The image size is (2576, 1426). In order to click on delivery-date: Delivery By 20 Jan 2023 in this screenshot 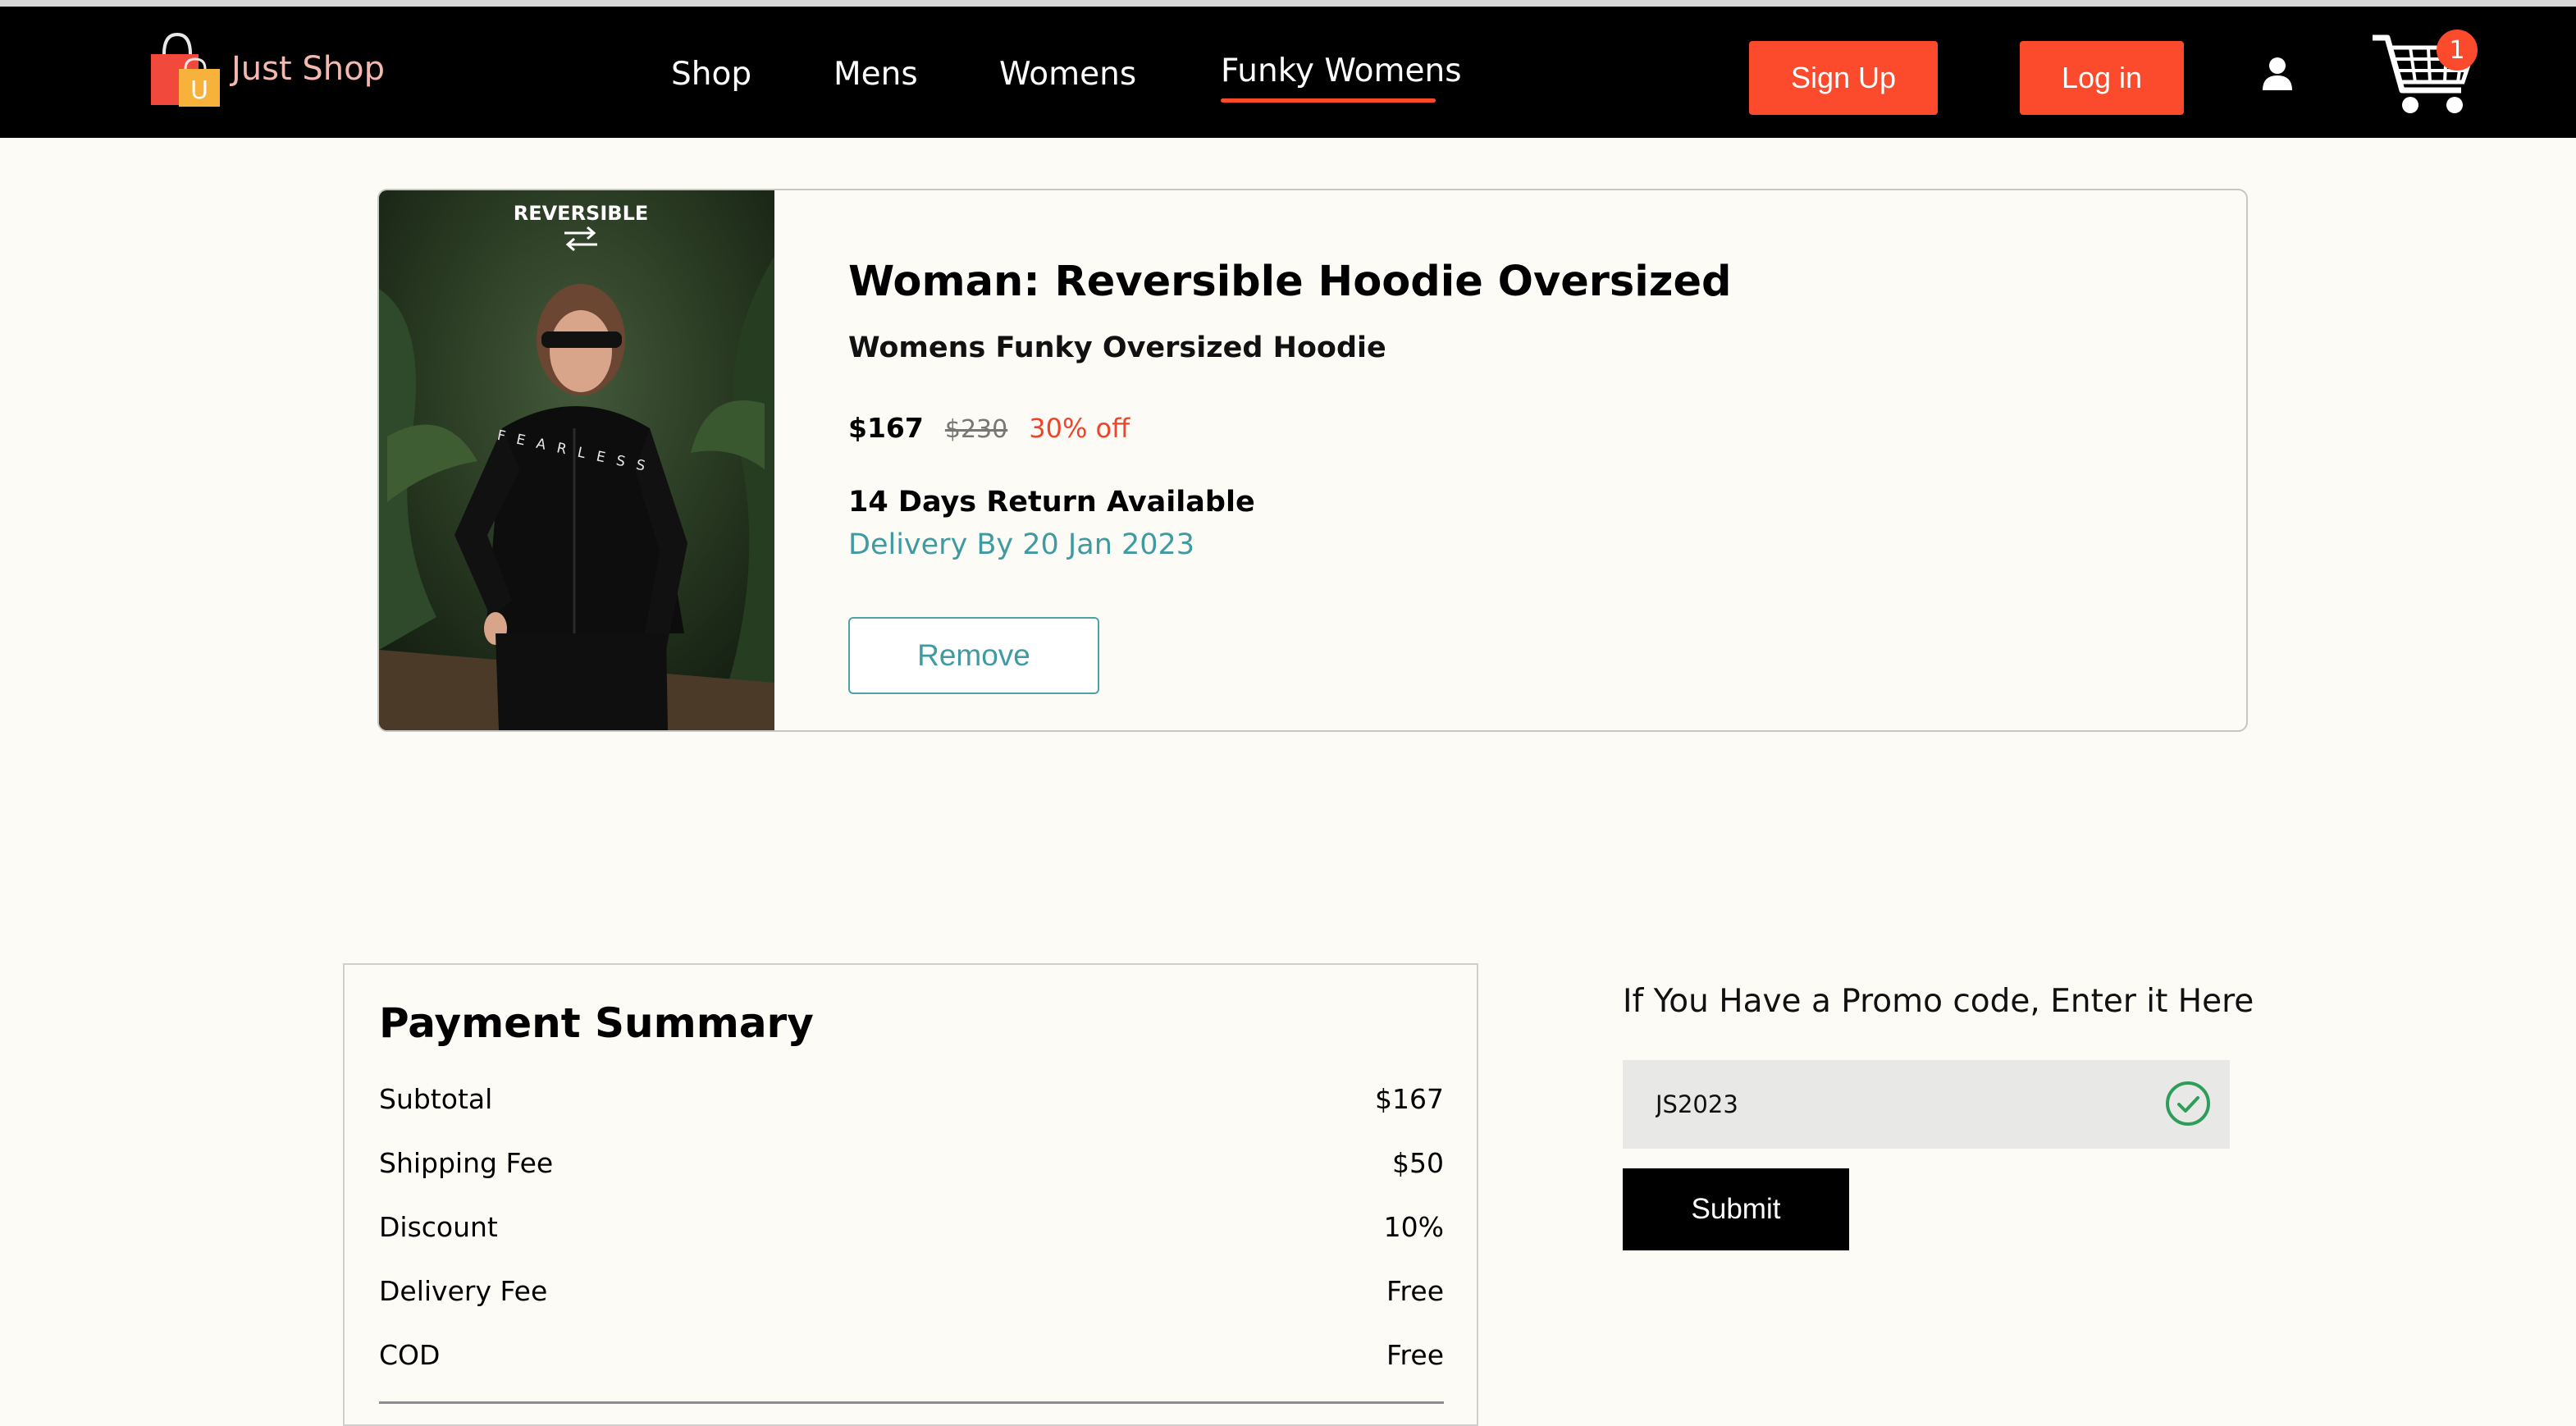, I will do `click(1022, 545)`.